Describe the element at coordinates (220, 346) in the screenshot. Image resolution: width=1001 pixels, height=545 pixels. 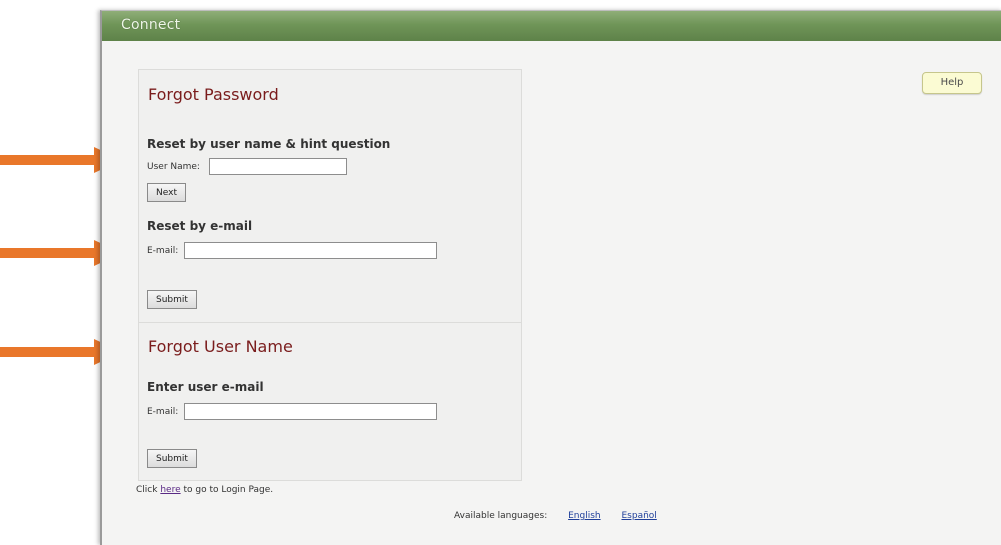
I see `forgot-username-heading: Forgot User Name` at that location.